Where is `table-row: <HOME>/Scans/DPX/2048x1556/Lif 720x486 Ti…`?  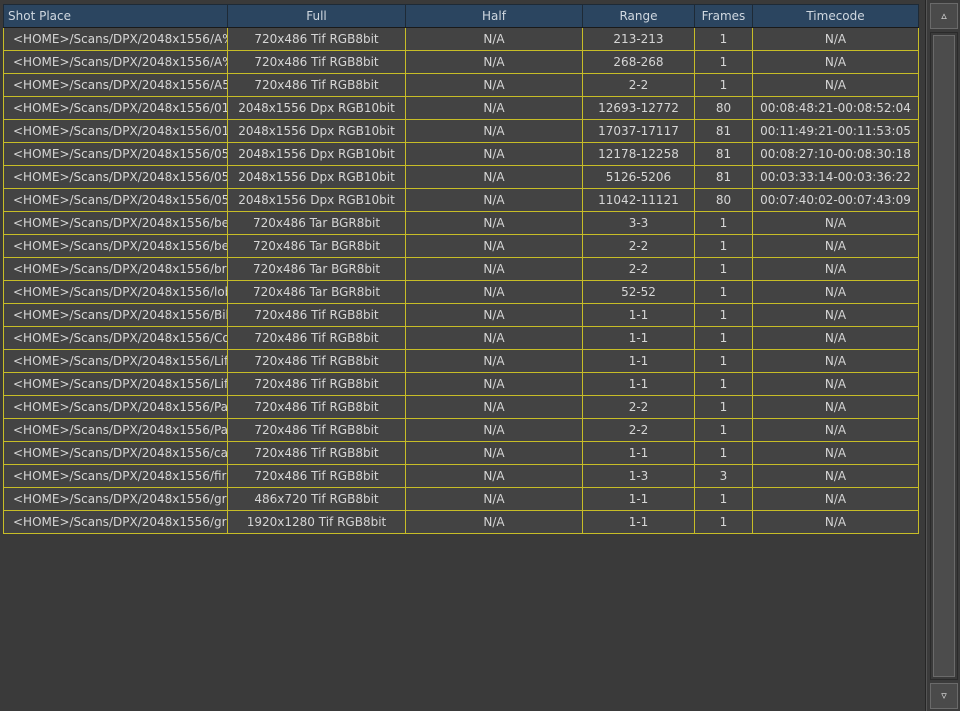 table-row: <HOME>/Scans/DPX/2048x1556/Lif 720x486 Ti… is located at coordinates (461, 384).